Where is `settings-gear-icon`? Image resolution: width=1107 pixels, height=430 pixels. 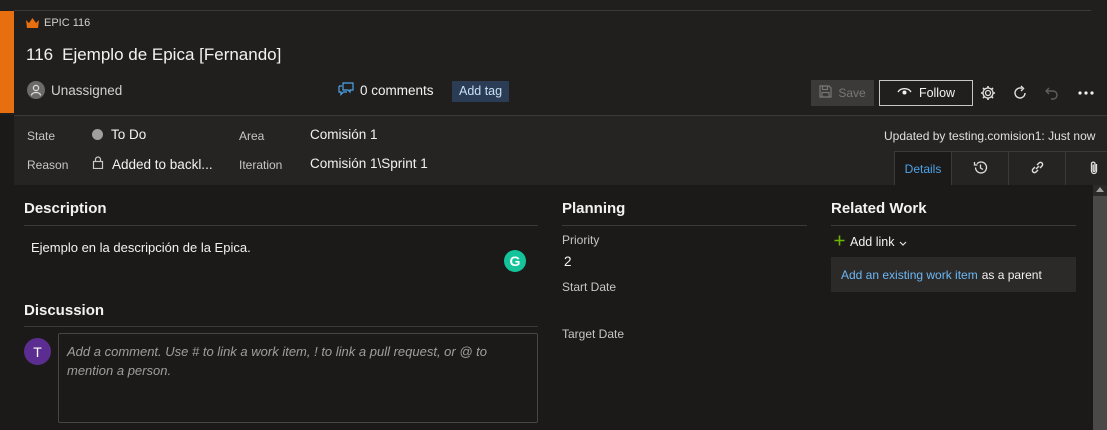 settings-gear-icon is located at coordinates (988, 93).